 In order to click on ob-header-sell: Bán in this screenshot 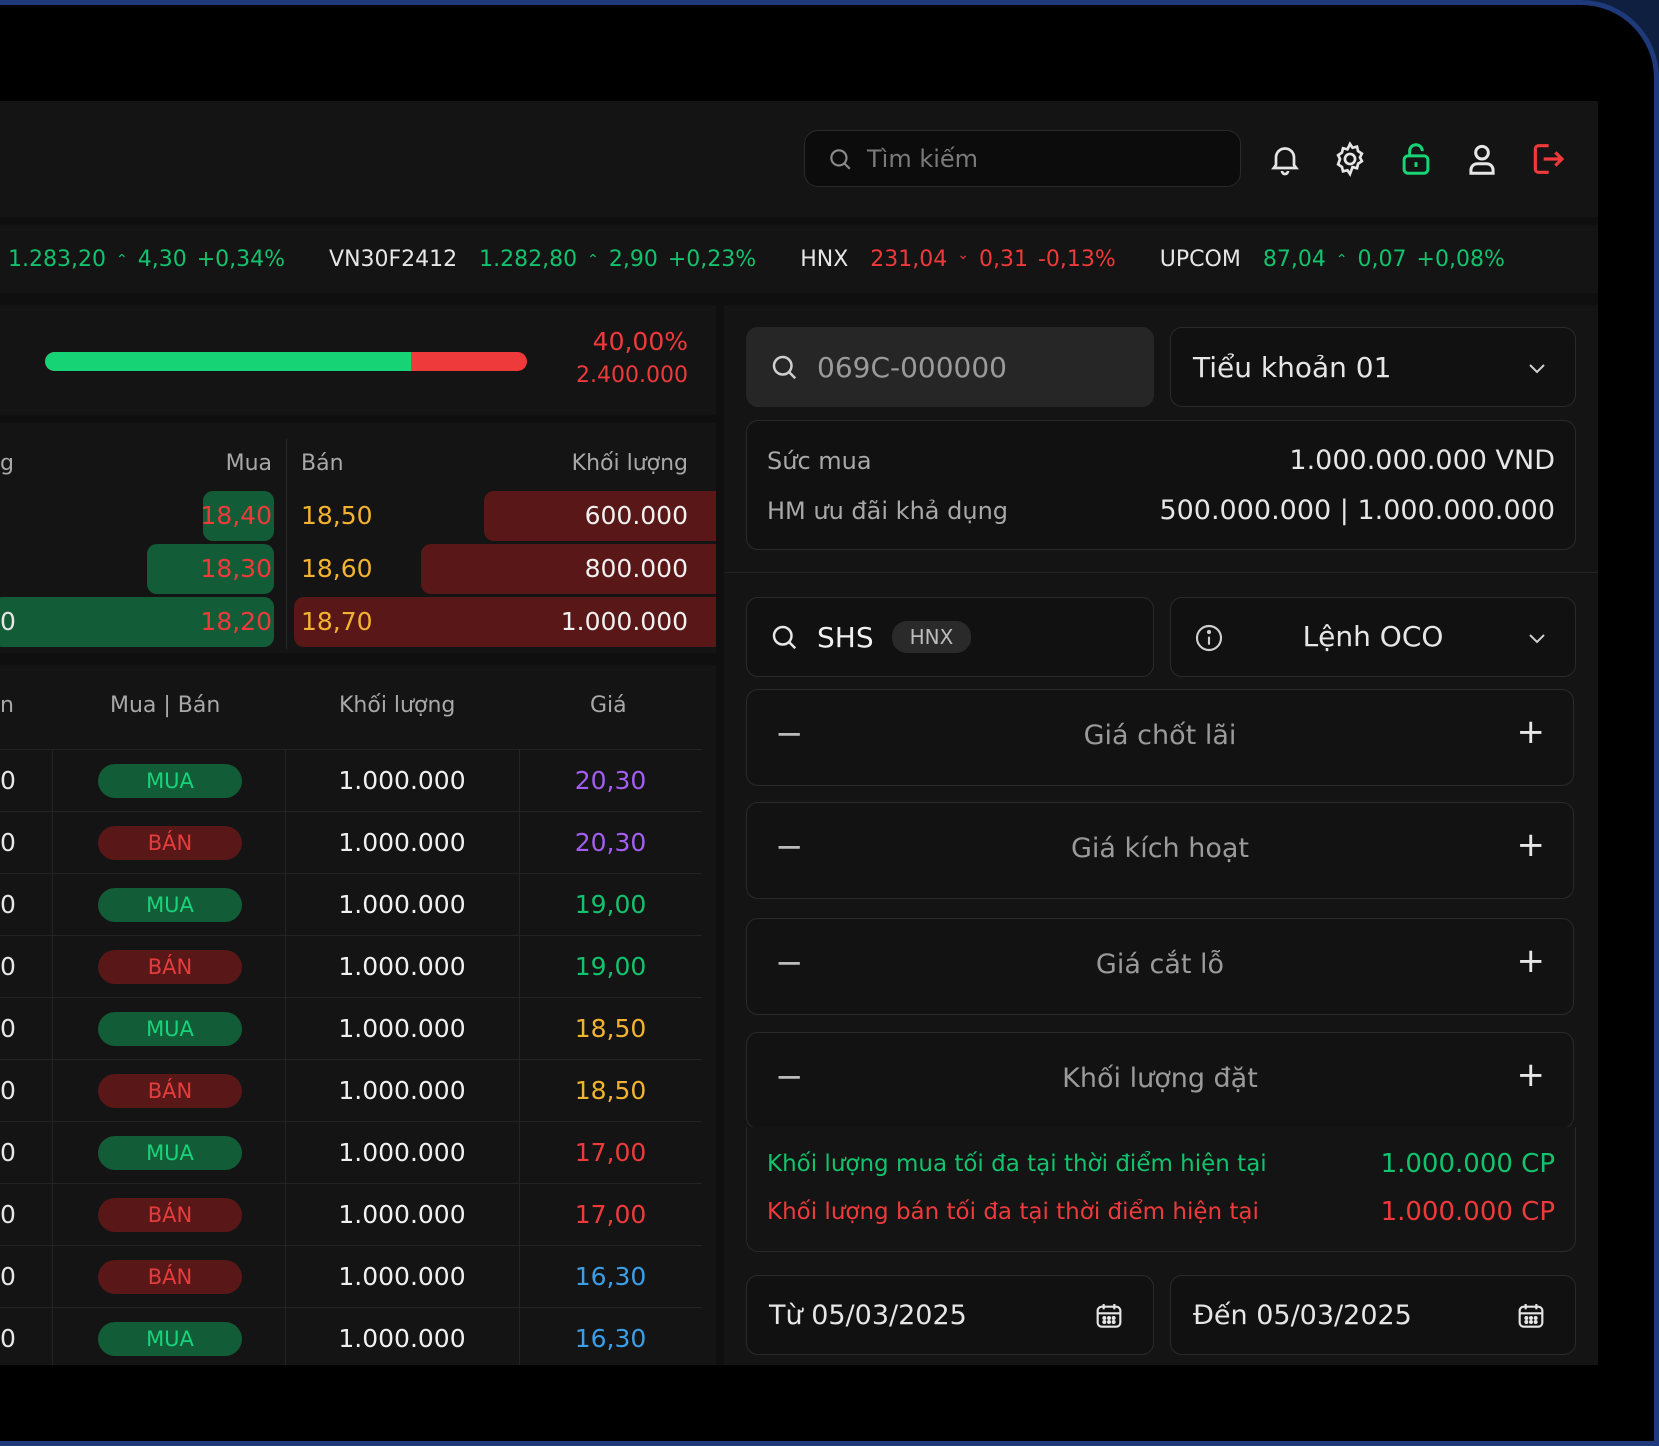, I will do `click(322, 463)`.